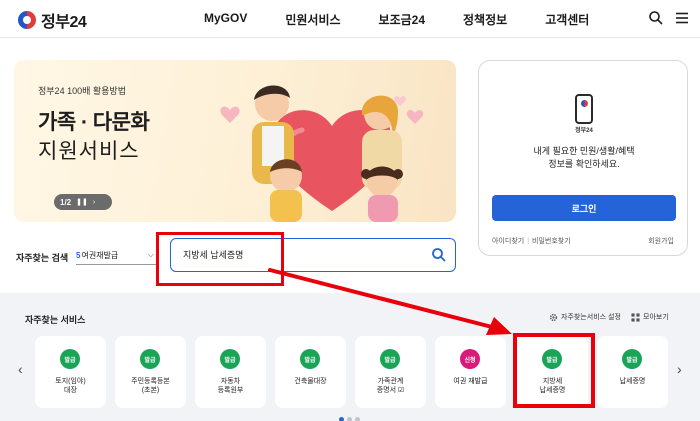 This screenshot has height=421, width=700. What do you see at coordinates (94, 202) in the screenshot?
I see `next-icon: ›` at bounding box center [94, 202].